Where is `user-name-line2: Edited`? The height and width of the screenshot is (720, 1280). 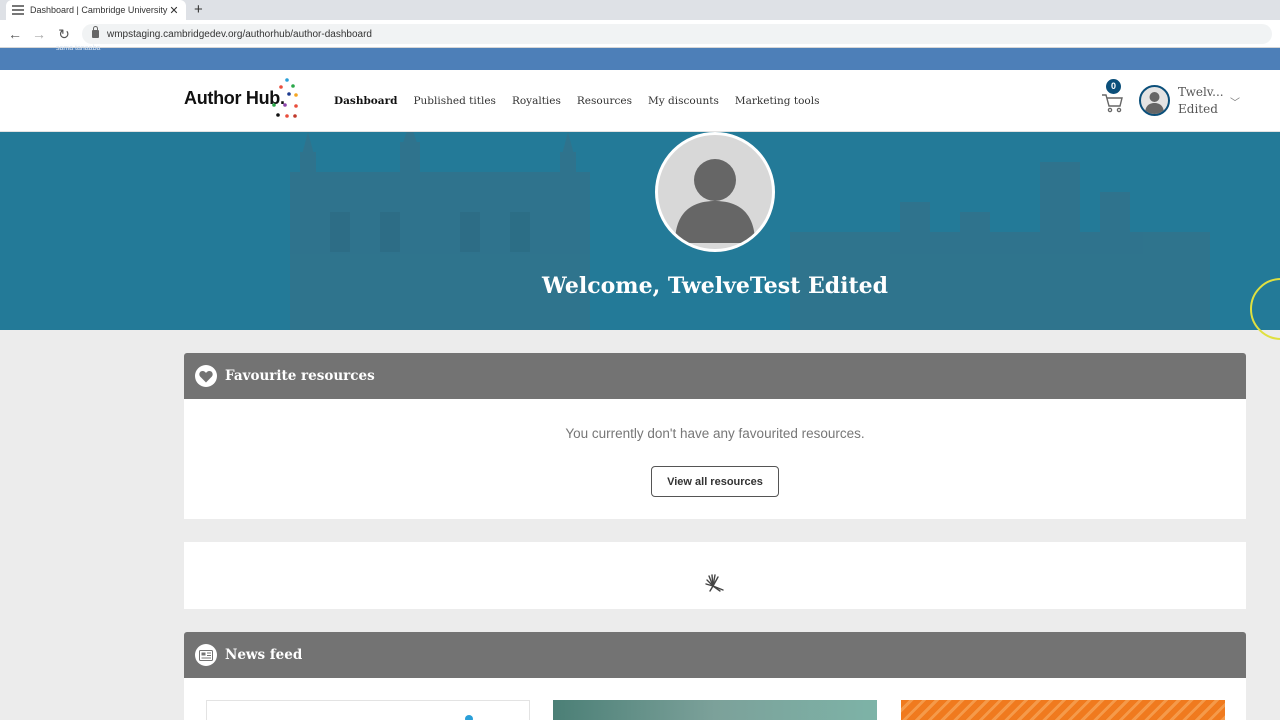
user-name-line2: Edited is located at coordinates (1198, 109).